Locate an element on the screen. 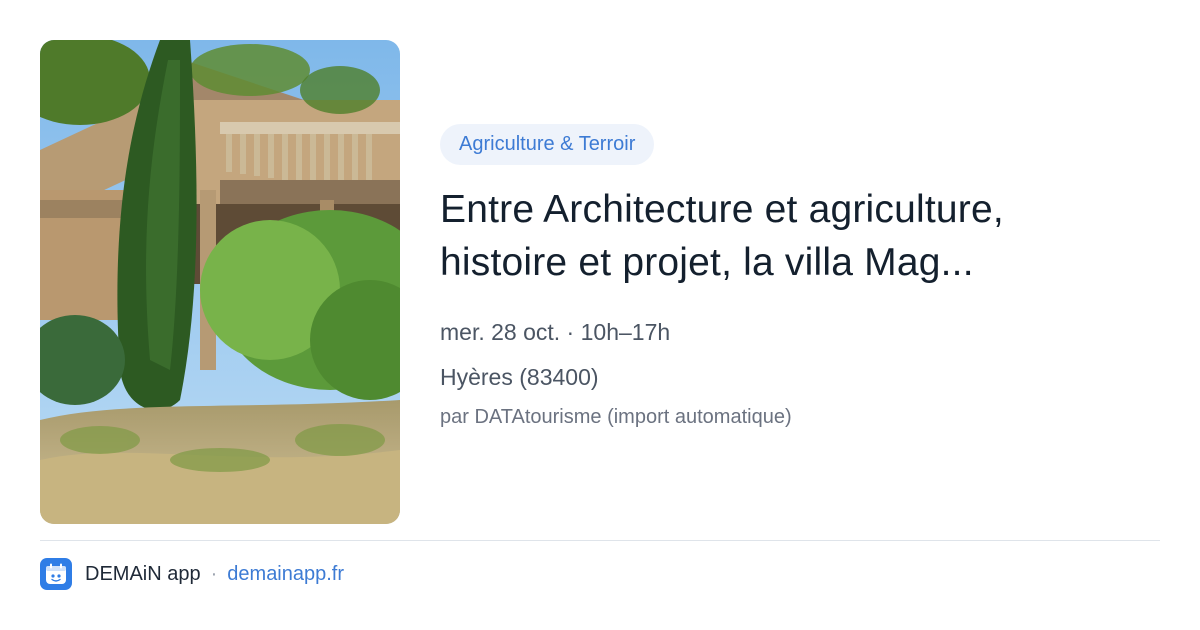  footer: DEMAiN app · demainapp.fr is located at coordinates (192, 574).